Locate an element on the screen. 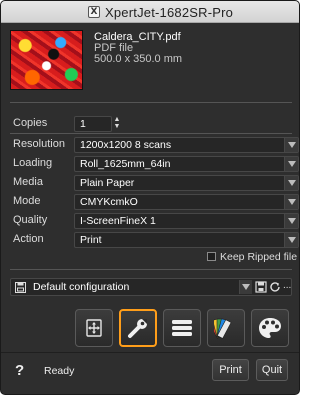  wrench-icon is located at coordinates (137, 328).